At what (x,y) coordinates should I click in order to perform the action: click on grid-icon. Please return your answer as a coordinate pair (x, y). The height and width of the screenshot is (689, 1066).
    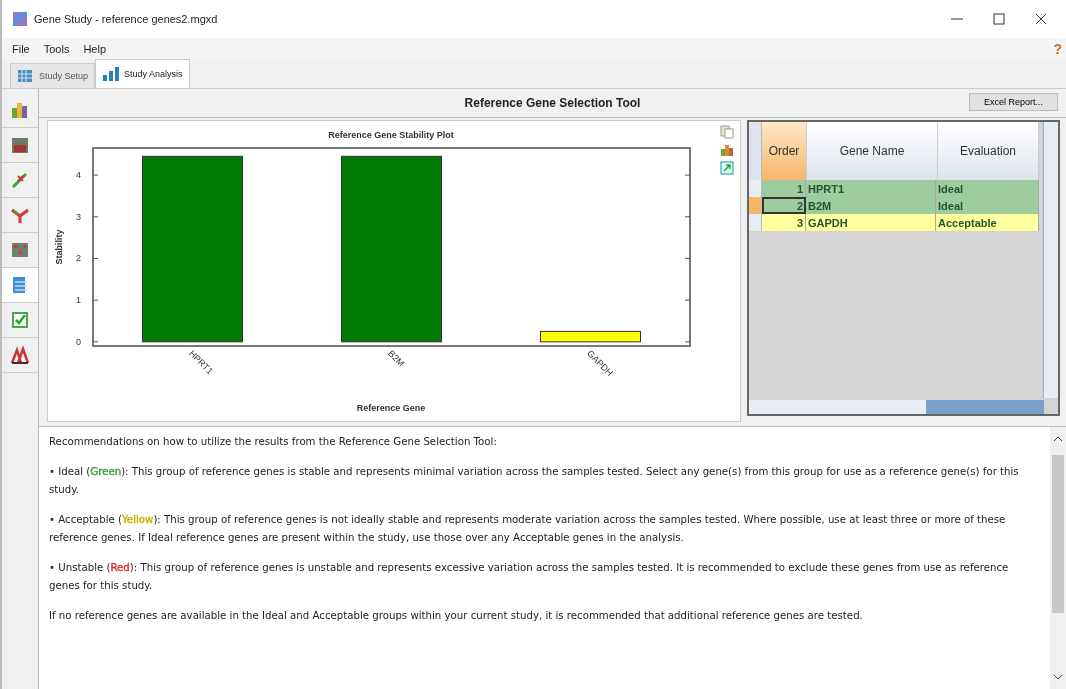
    Looking at the image, I should click on (20, 250).